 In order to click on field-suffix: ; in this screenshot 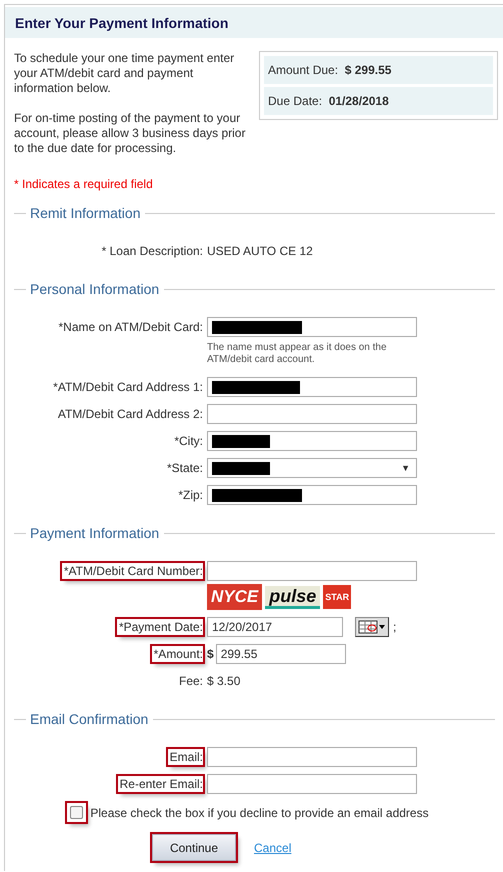, I will do `click(394, 627)`.